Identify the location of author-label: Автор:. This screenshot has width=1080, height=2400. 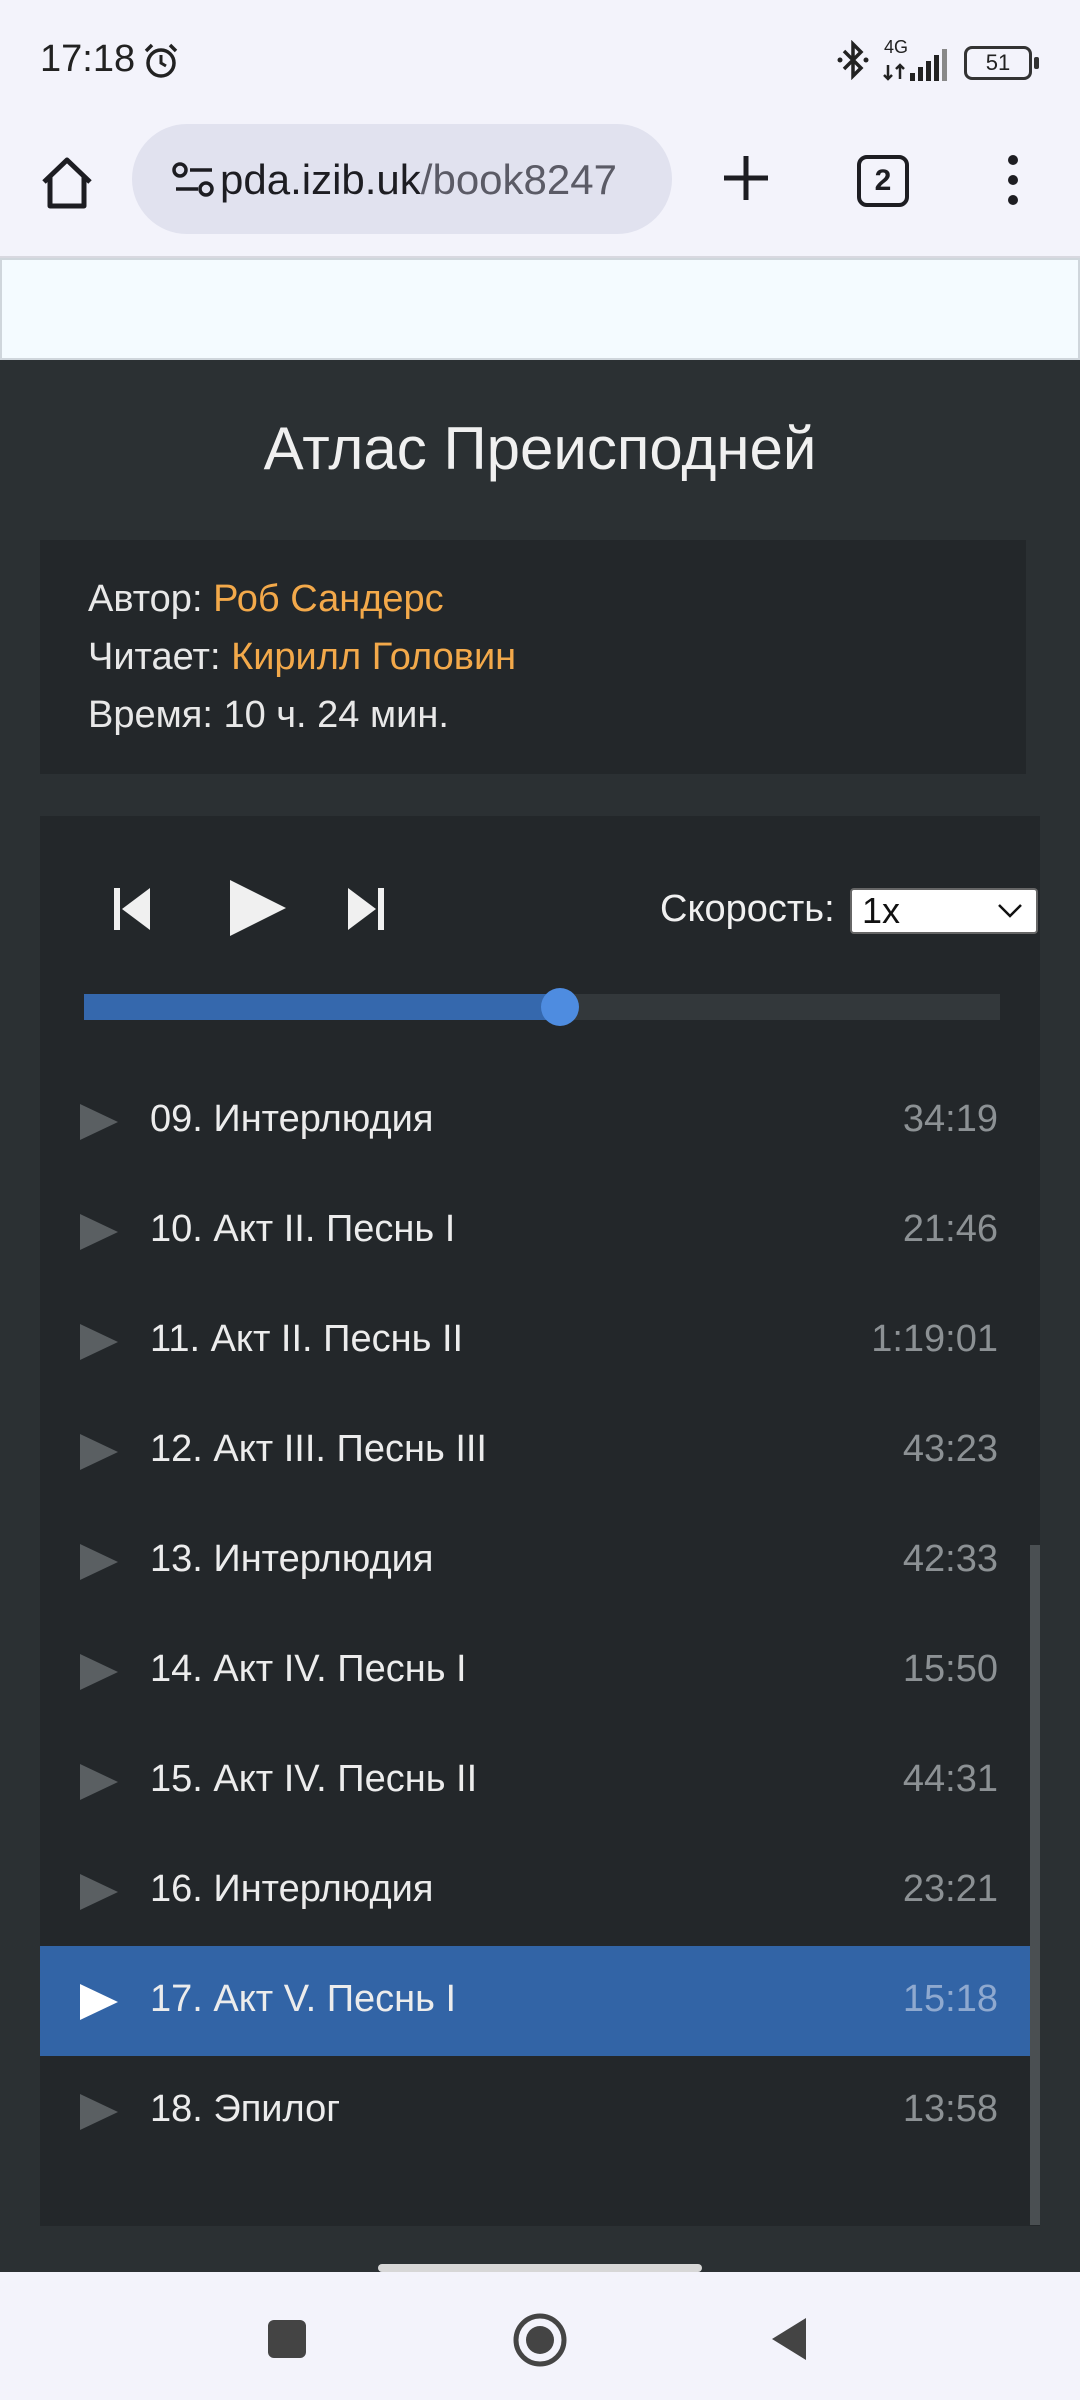
(145, 599).